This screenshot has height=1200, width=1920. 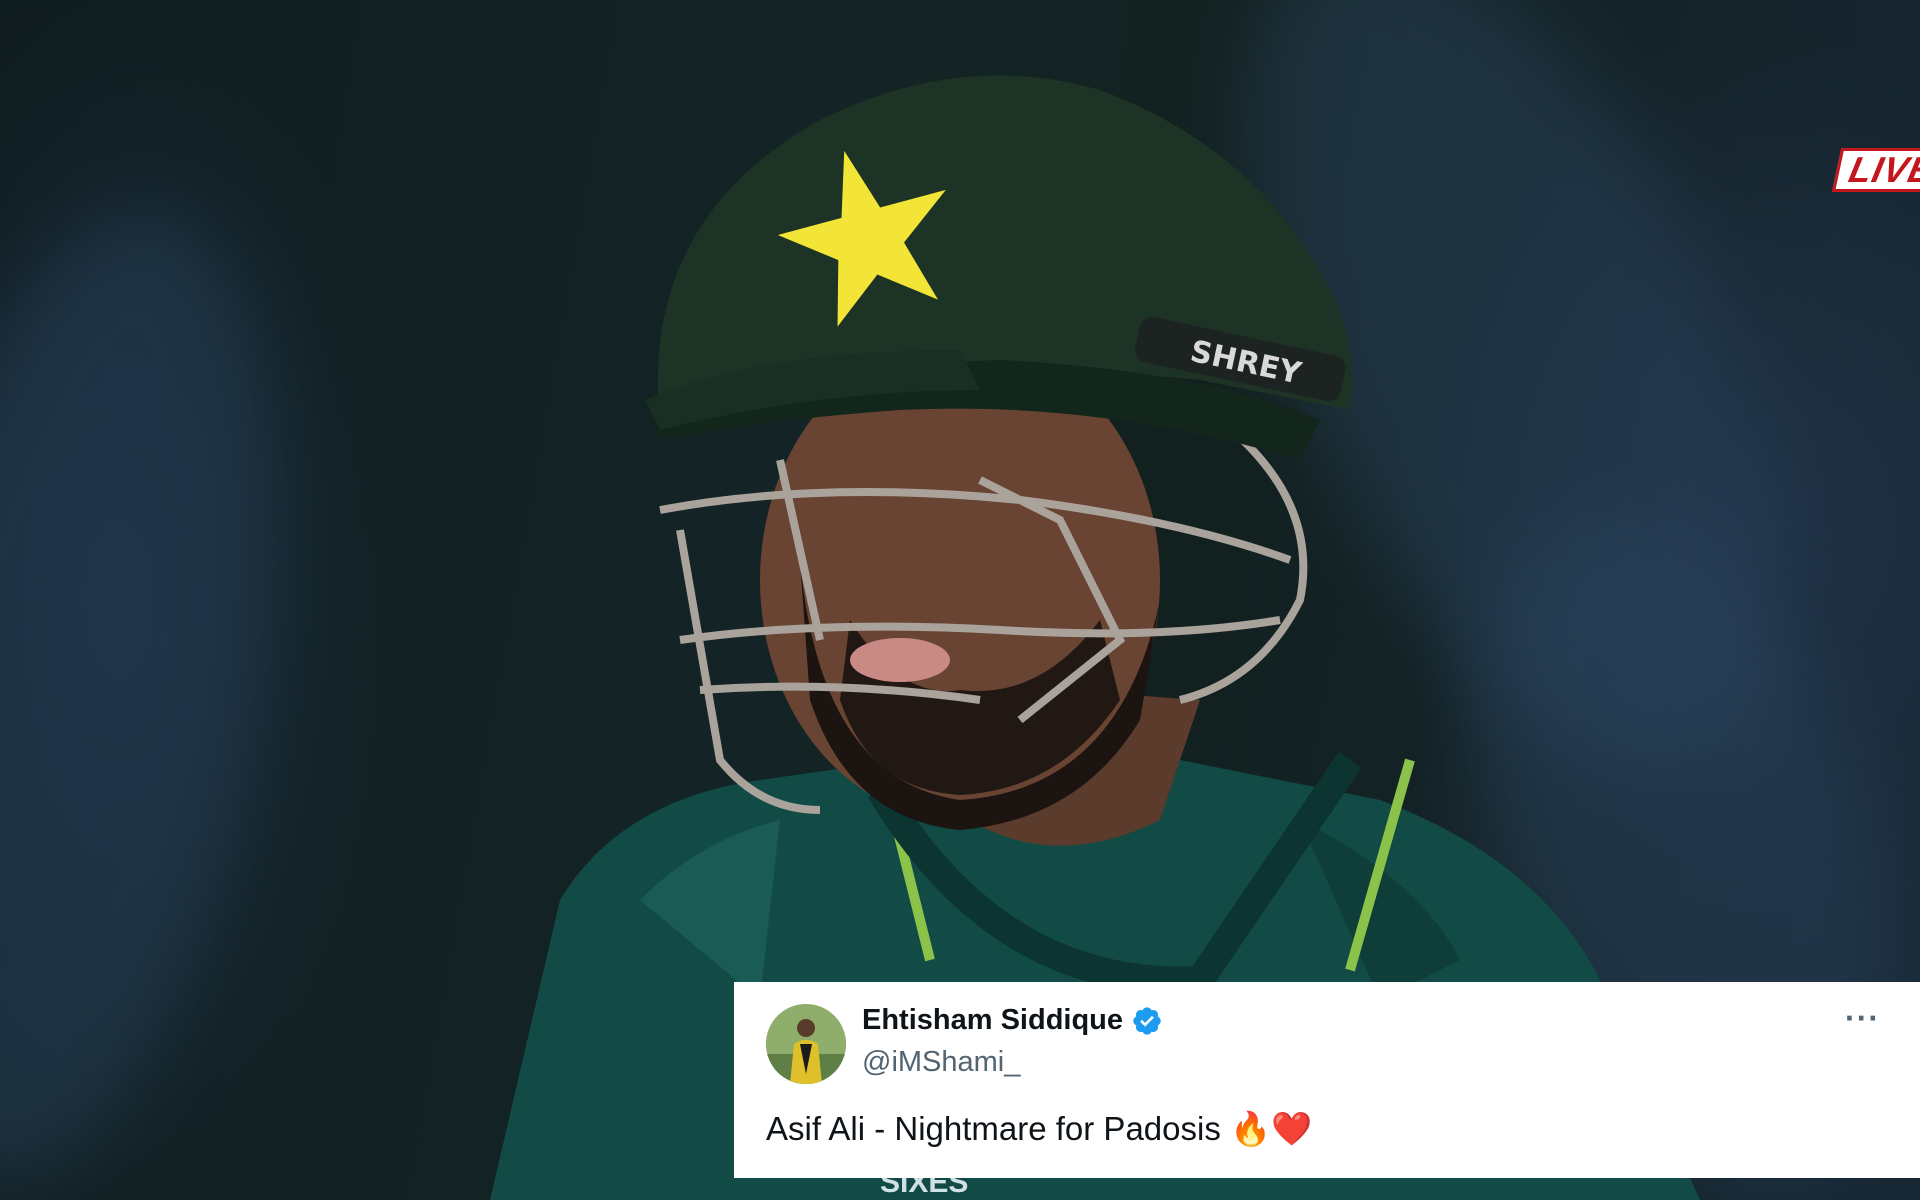 What do you see at coordinates (1876, 170) in the screenshot?
I see `live-badge: LIVE` at bounding box center [1876, 170].